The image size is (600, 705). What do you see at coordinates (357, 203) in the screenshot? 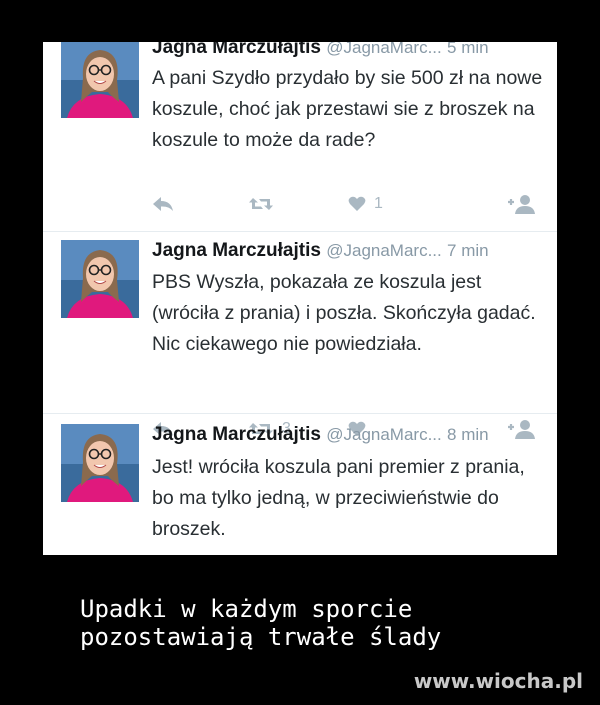
I see `heart-icon` at bounding box center [357, 203].